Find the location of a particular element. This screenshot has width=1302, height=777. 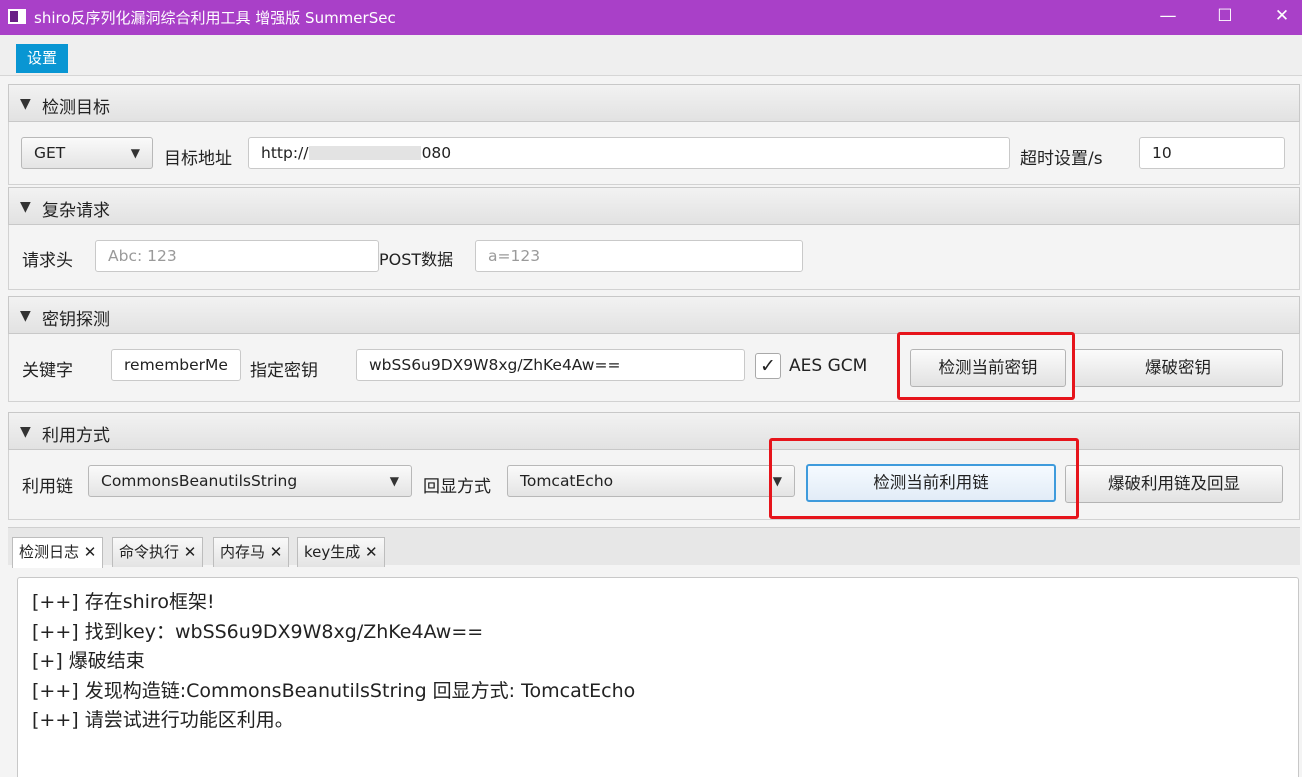

echo-value: TomcatEcho is located at coordinates (567, 481).